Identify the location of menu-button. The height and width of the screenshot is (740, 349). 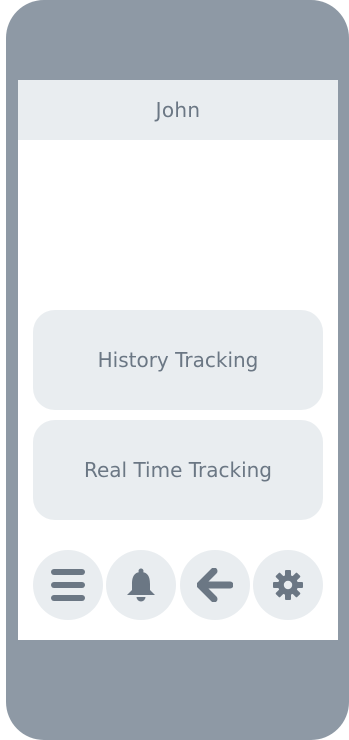
(68, 585).